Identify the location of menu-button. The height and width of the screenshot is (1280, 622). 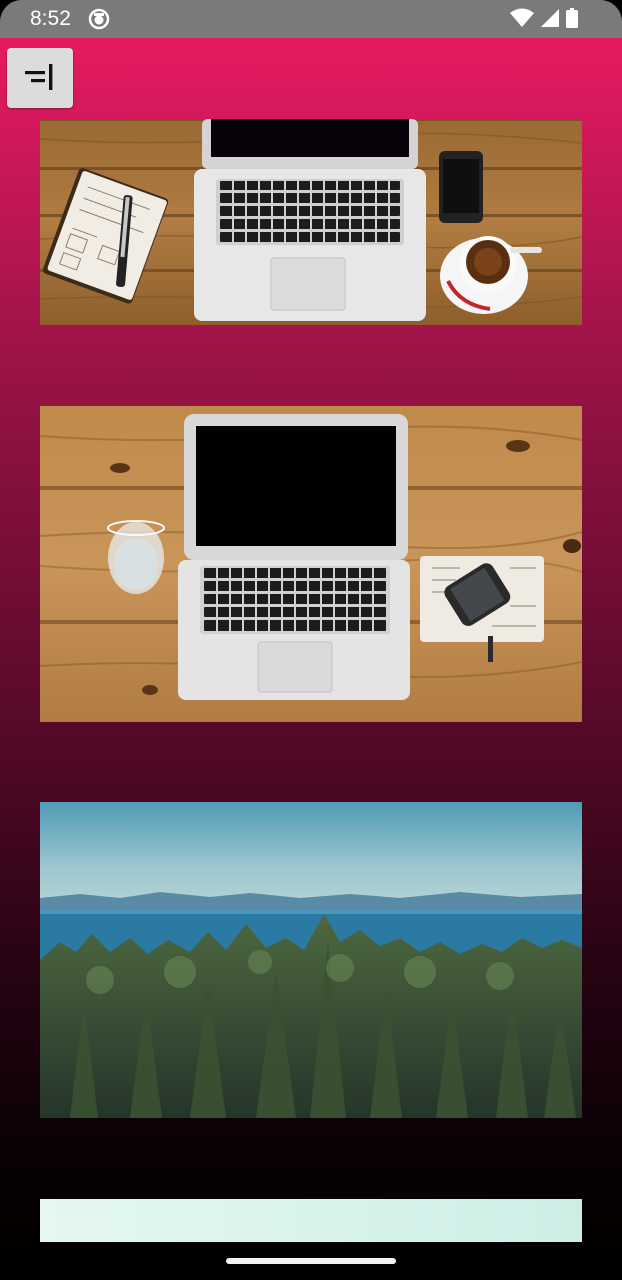
(40, 78).